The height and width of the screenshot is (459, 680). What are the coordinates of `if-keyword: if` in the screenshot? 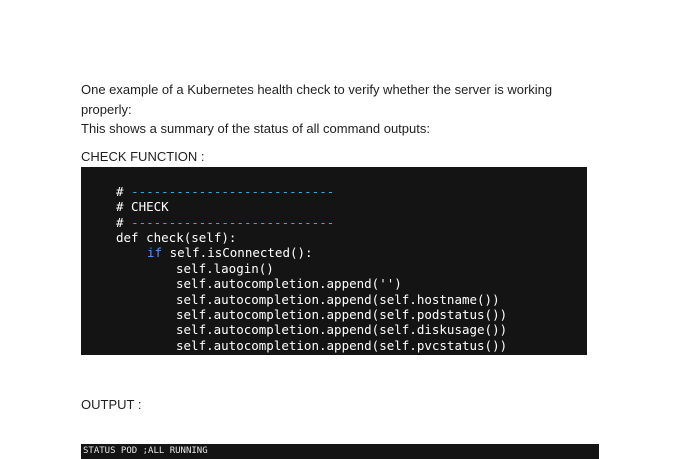 It's located at (158, 252).